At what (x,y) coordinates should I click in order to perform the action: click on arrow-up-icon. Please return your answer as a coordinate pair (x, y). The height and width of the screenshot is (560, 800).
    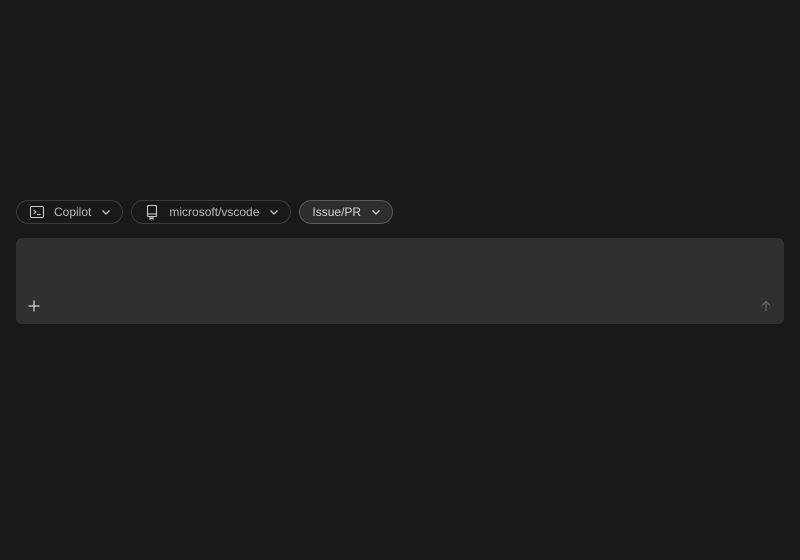
    Looking at the image, I should click on (766, 306).